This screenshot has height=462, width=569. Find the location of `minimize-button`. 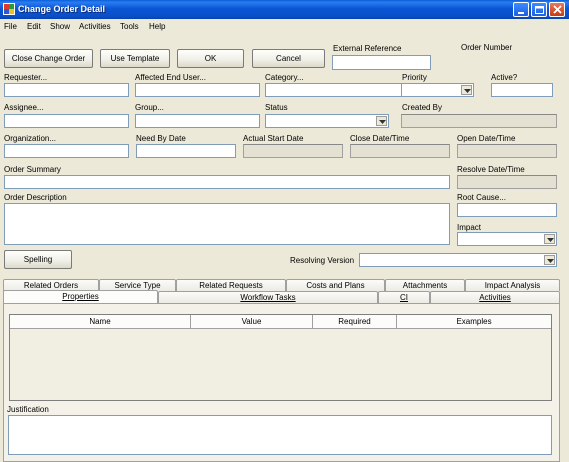

minimize-button is located at coordinates (521, 9).